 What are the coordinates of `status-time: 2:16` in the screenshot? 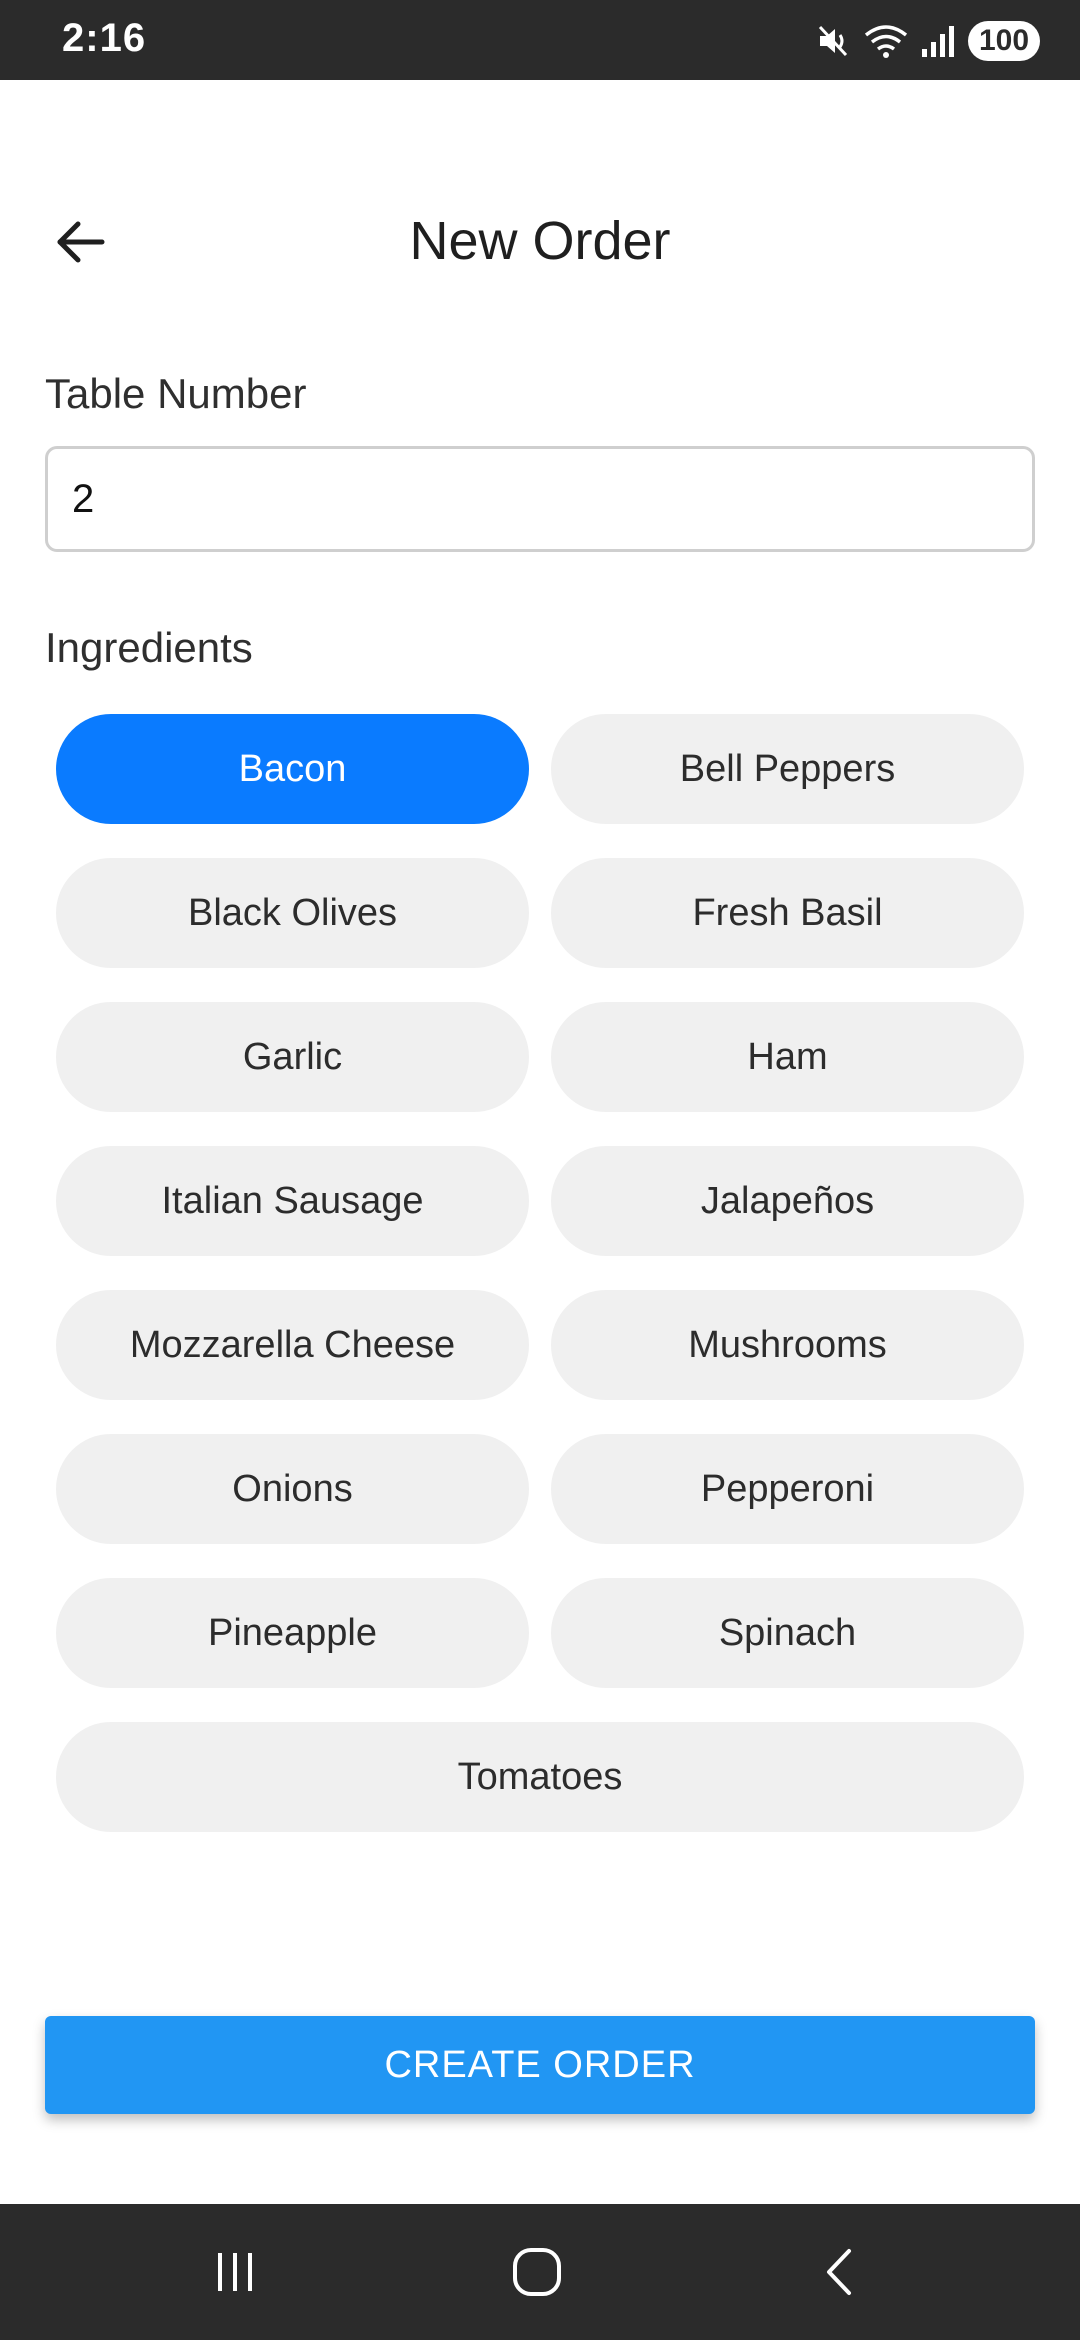 It's located at (104, 38).